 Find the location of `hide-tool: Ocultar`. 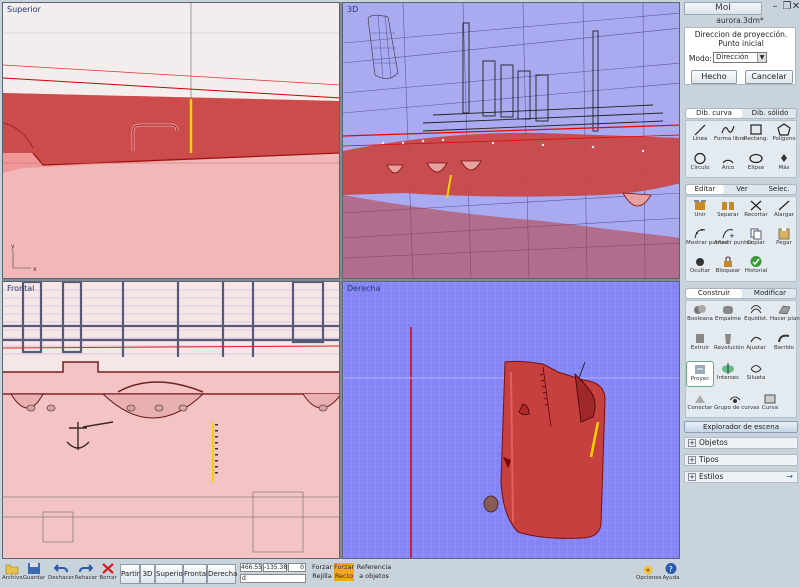

hide-tool: Ocultar is located at coordinates (700, 267).